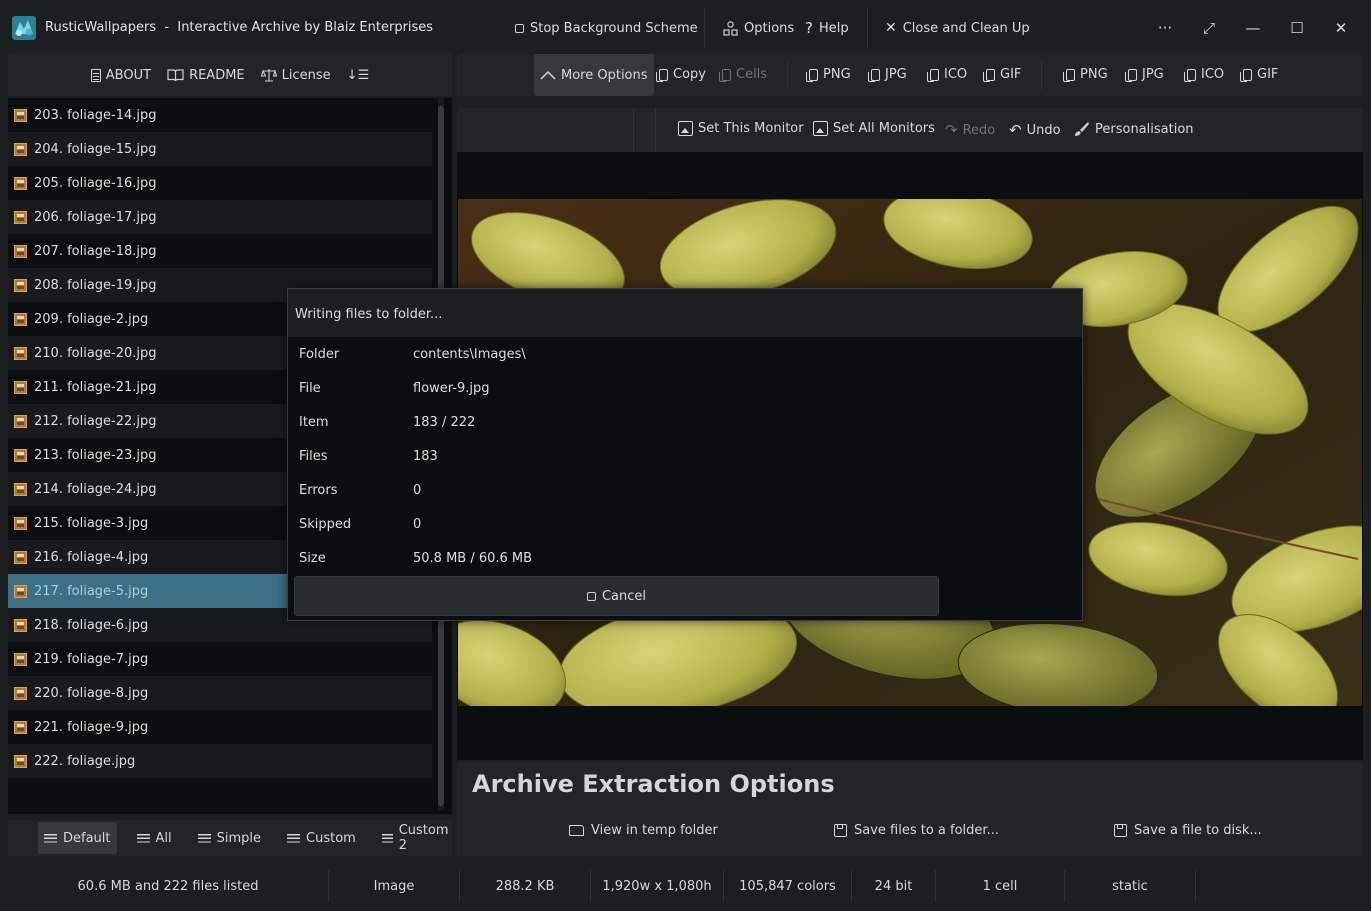 Image resolution: width=1371 pixels, height=911 pixels. I want to click on save-gif-button: GIF, so click(1258, 74).